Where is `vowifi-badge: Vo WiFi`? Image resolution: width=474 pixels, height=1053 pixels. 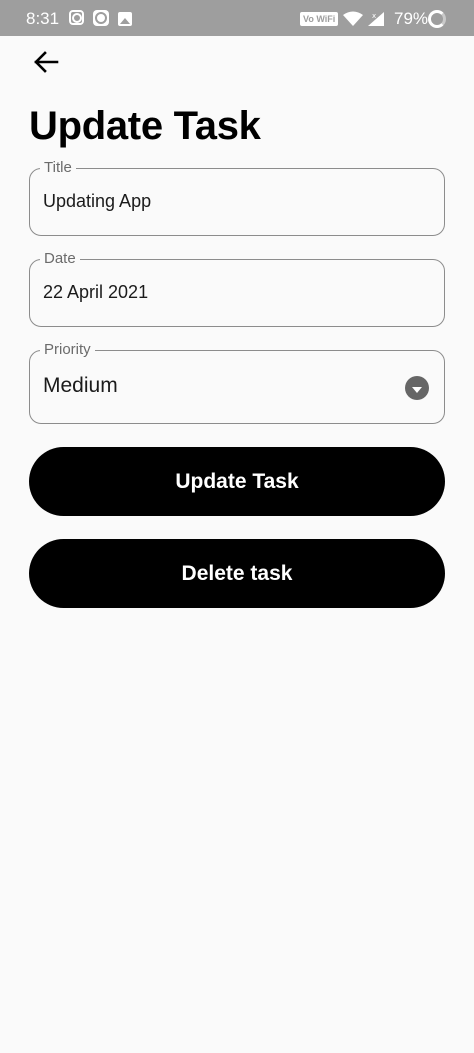 vowifi-badge: Vo WiFi is located at coordinates (319, 19).